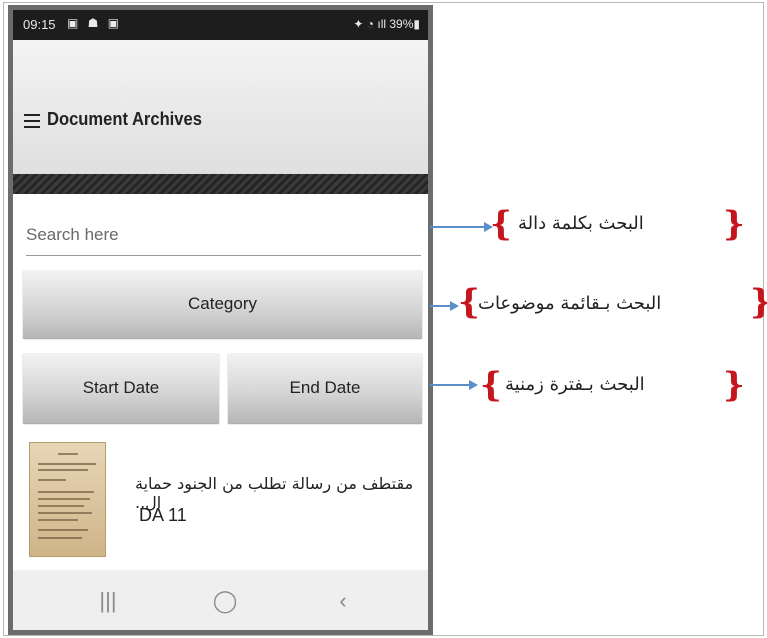  Describe the element at coordinates (325, 388) in the screenshot. I see `end-date-button: End Date` at that location.